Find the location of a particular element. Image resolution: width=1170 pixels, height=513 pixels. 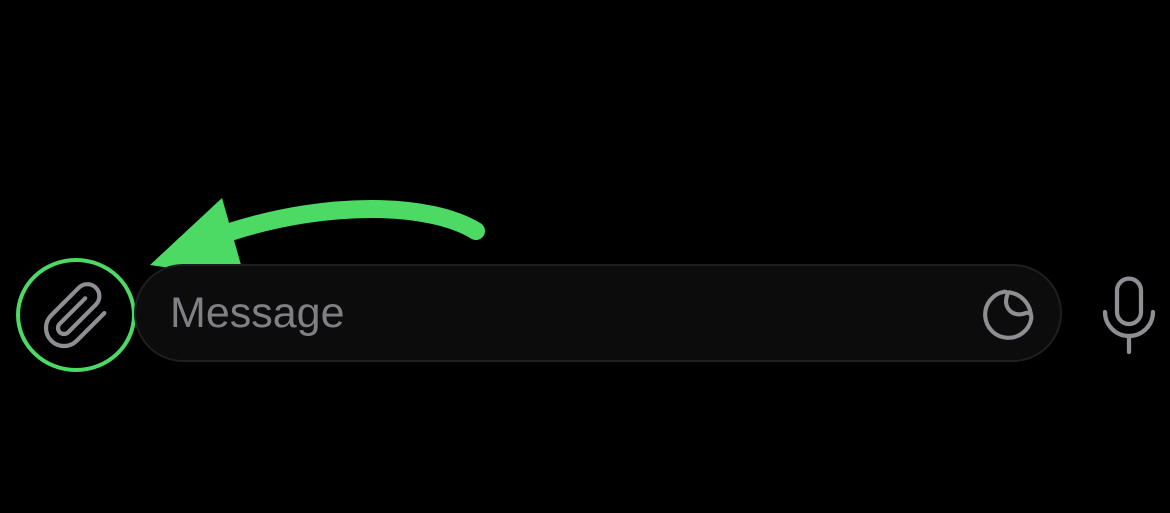

sticker-button is located at coordinates (1008, 315).